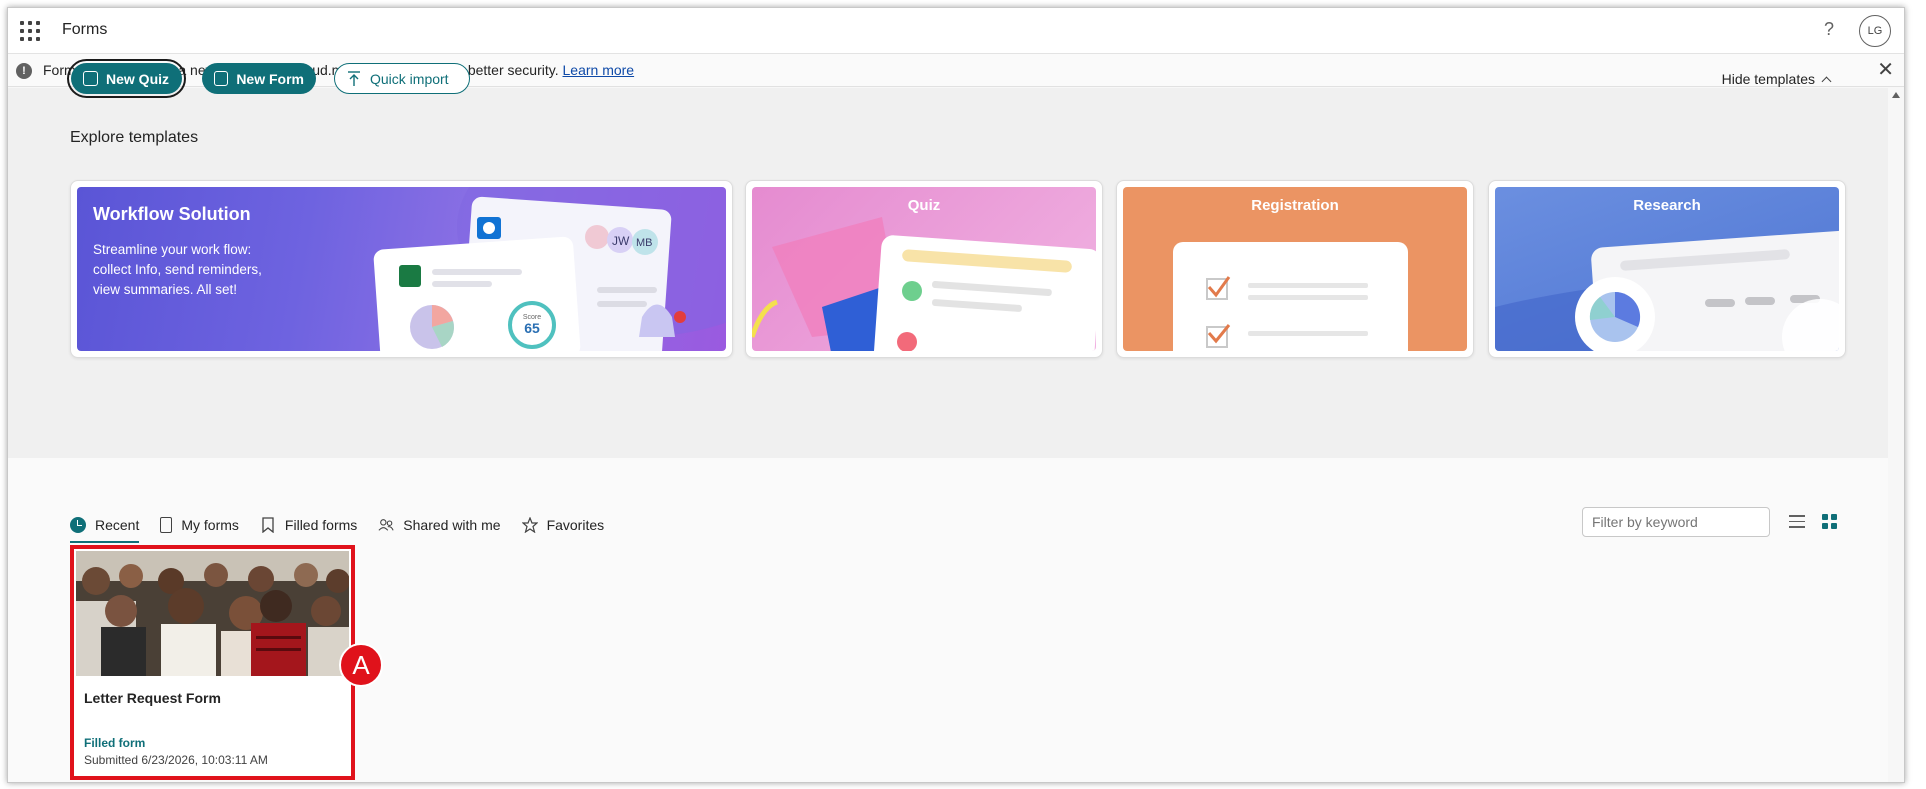 The height and width of the screenshot is (789, 1926). Describe the element at coordinates (117, 525) in the screenshot. I see `tab-recent-label: Recent` at that location.